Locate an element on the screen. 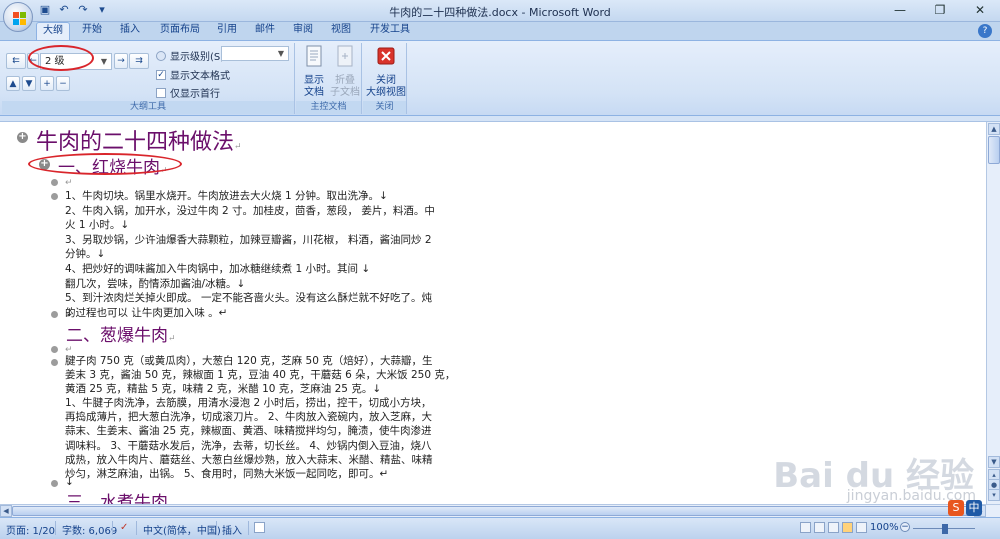 The height and width of the screenshot is (539, 1000). collapse-subdocs-line2: 子文档 is located at coordinates (345, 92).